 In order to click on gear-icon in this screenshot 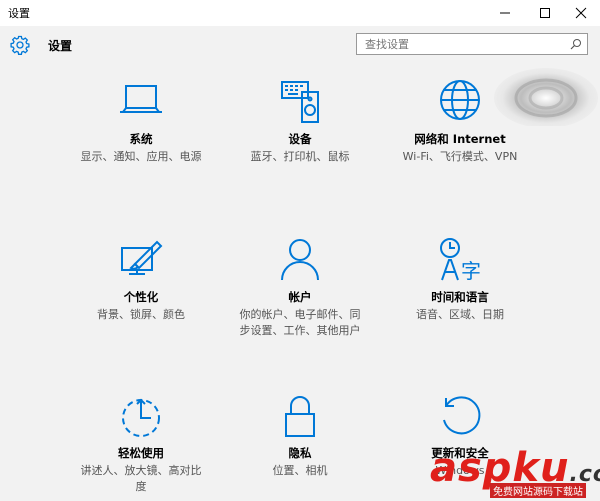, I will do `click(20, 45)`.